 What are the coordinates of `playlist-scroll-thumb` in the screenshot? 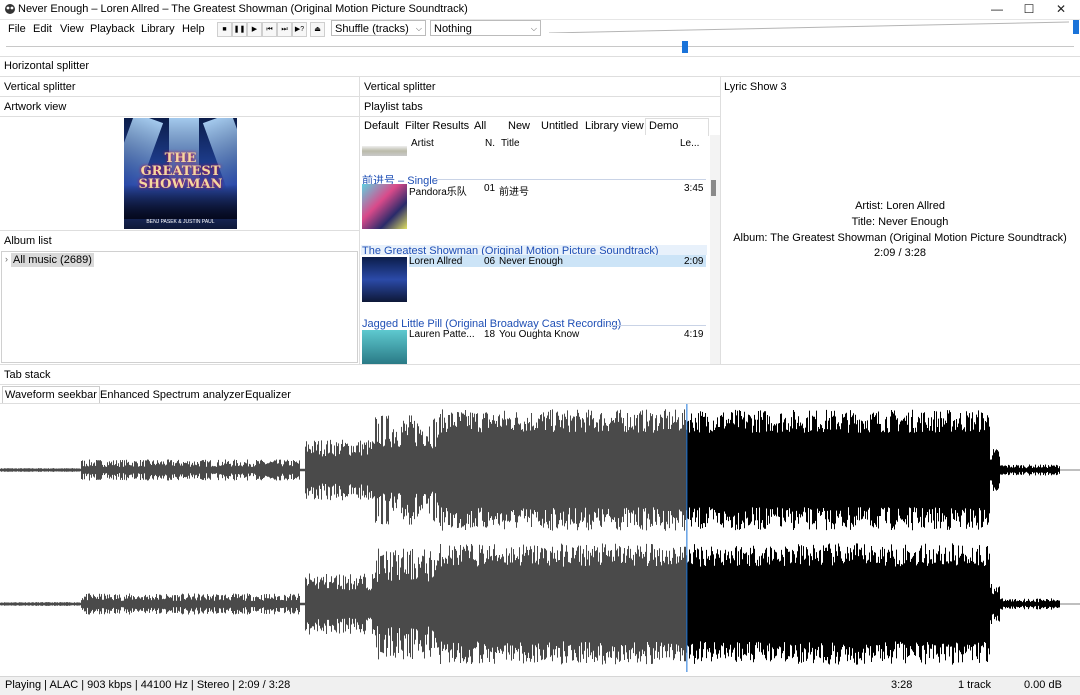 It's located at (713, 188).